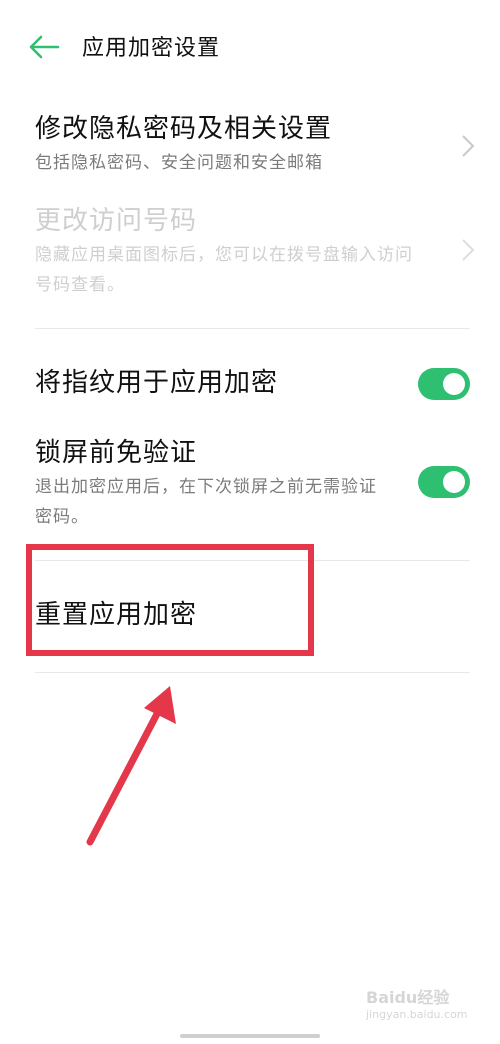  Describe the element at coordinates (151, 48) in the screenshot. I see `page-title: 应用加密设置` at that location.